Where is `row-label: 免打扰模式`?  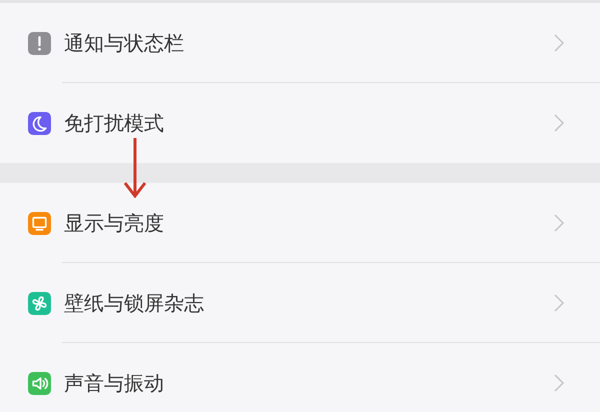 row-label: 免打扰模式 is located at coordinates (114, 123).